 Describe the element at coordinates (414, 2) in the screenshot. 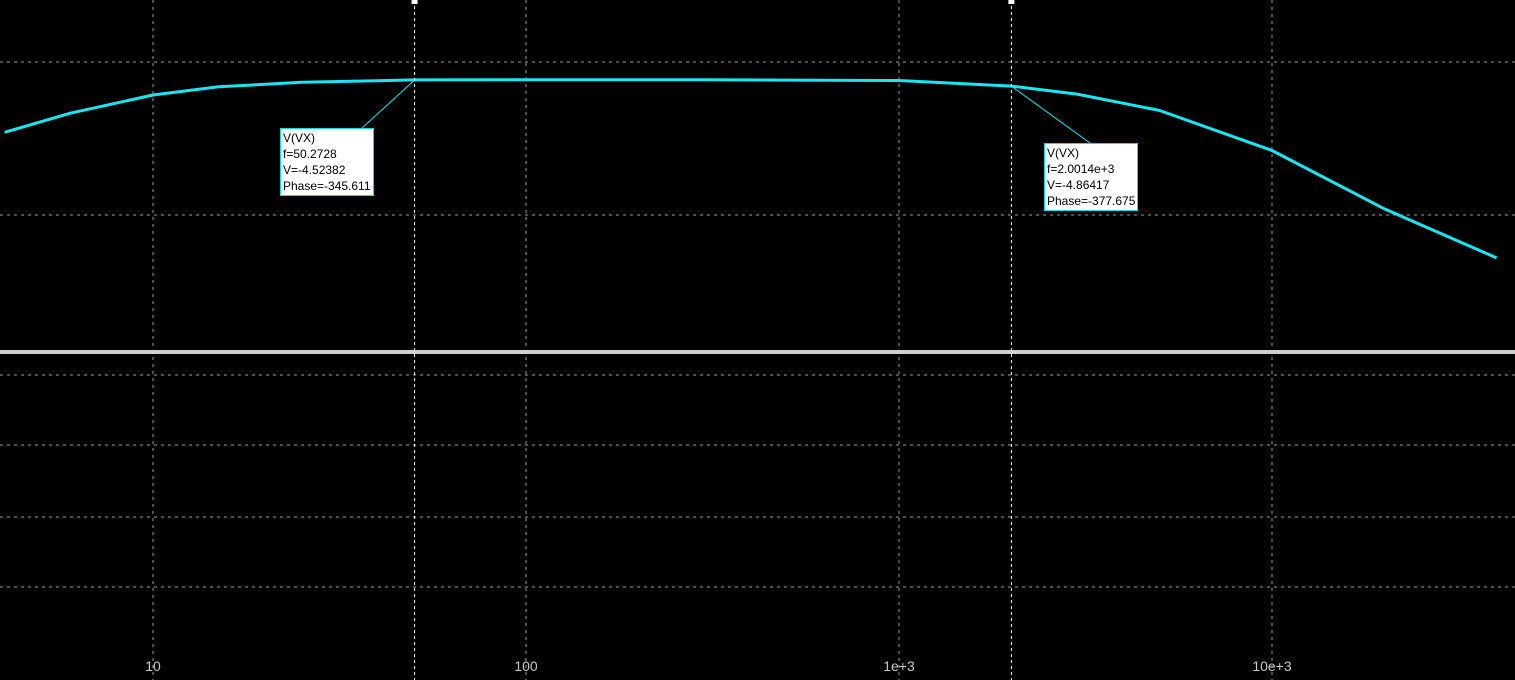

I see `cursor-1-handle` at that location.